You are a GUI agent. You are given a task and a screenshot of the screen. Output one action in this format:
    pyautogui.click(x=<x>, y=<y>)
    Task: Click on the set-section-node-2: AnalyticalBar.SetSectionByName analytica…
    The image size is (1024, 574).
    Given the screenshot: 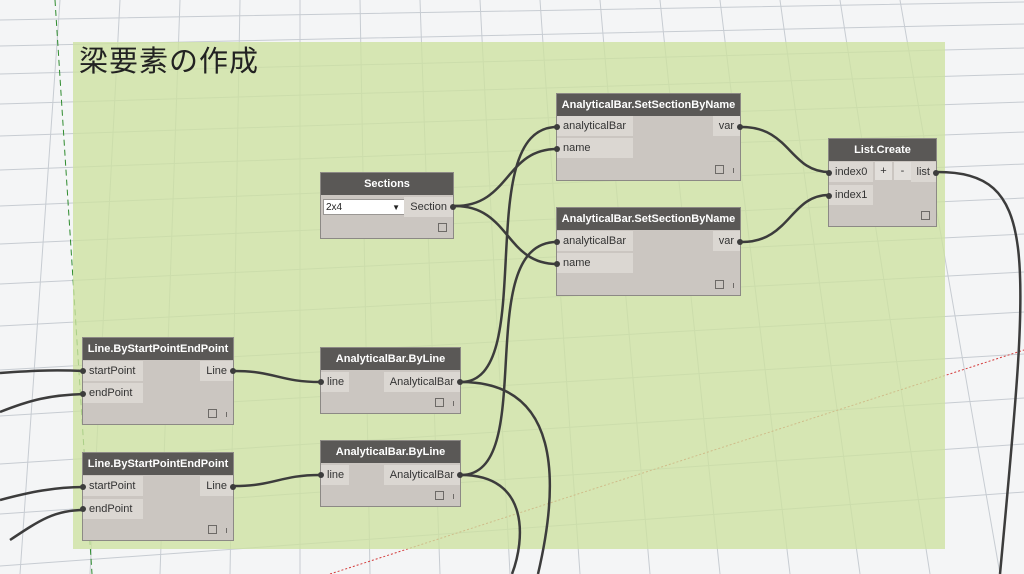 What is the action you would take?
    pyautogui.click(x=648, y=251)
    